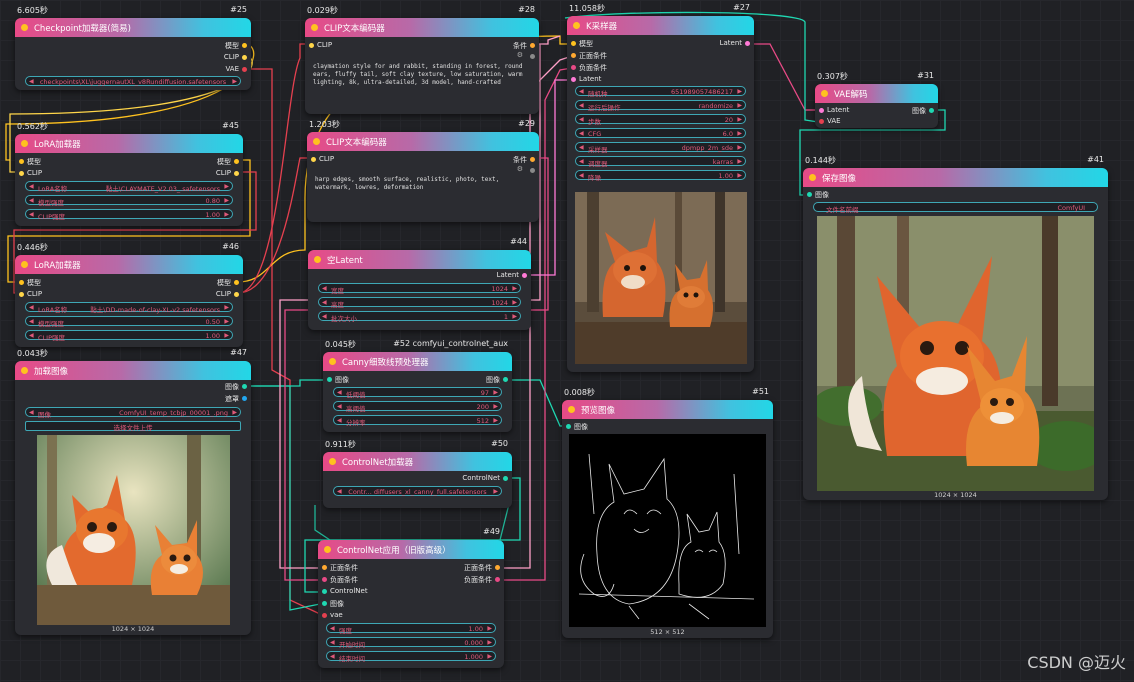  Describe the element at coordinates (660, 67) in the screenshot. I see `input-negative: 负面条件` at that location.